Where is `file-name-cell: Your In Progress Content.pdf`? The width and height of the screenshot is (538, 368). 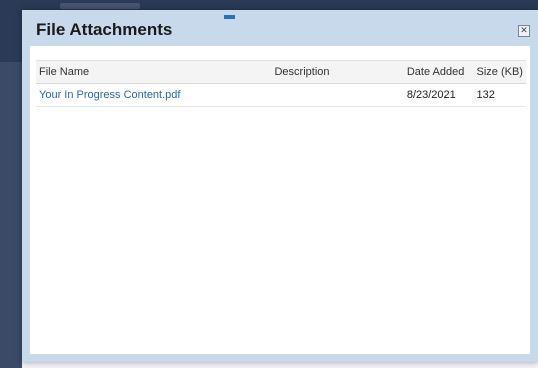 file-name-cell: Your In Progress Content.pdf is located at coordinates (154, 95).